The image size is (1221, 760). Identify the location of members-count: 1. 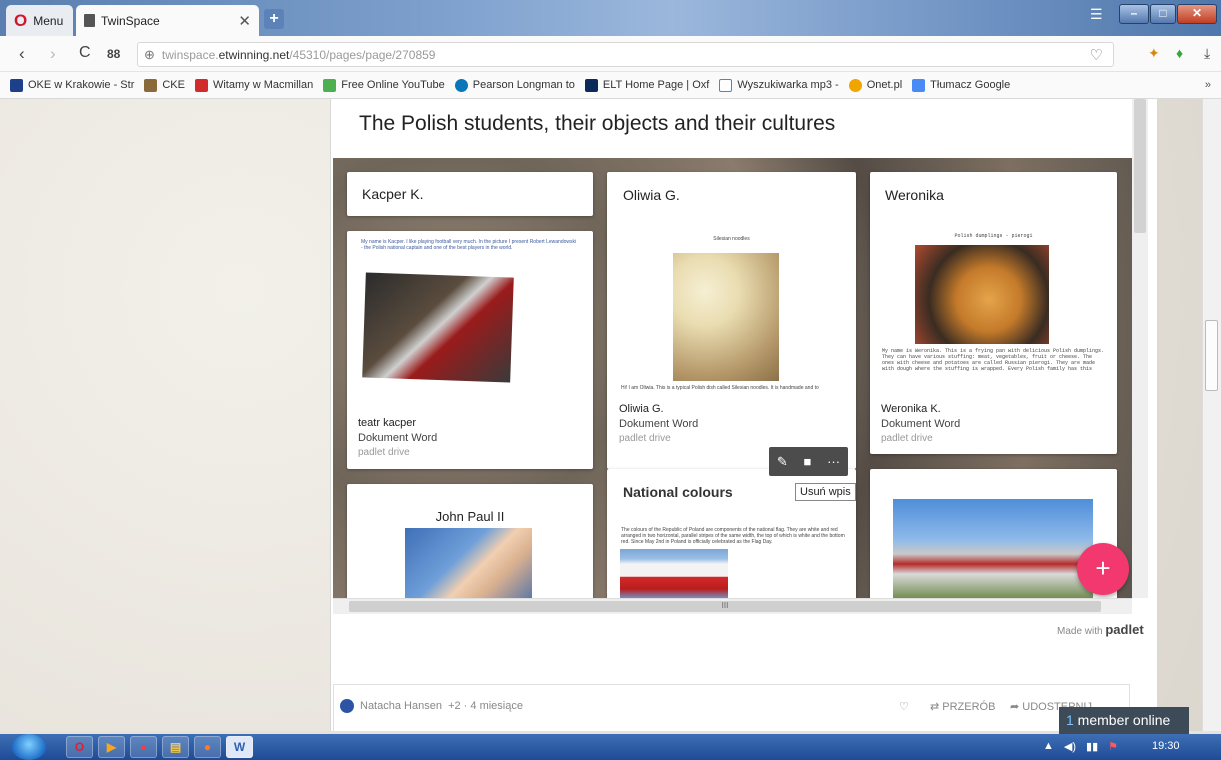
(1070, 720).